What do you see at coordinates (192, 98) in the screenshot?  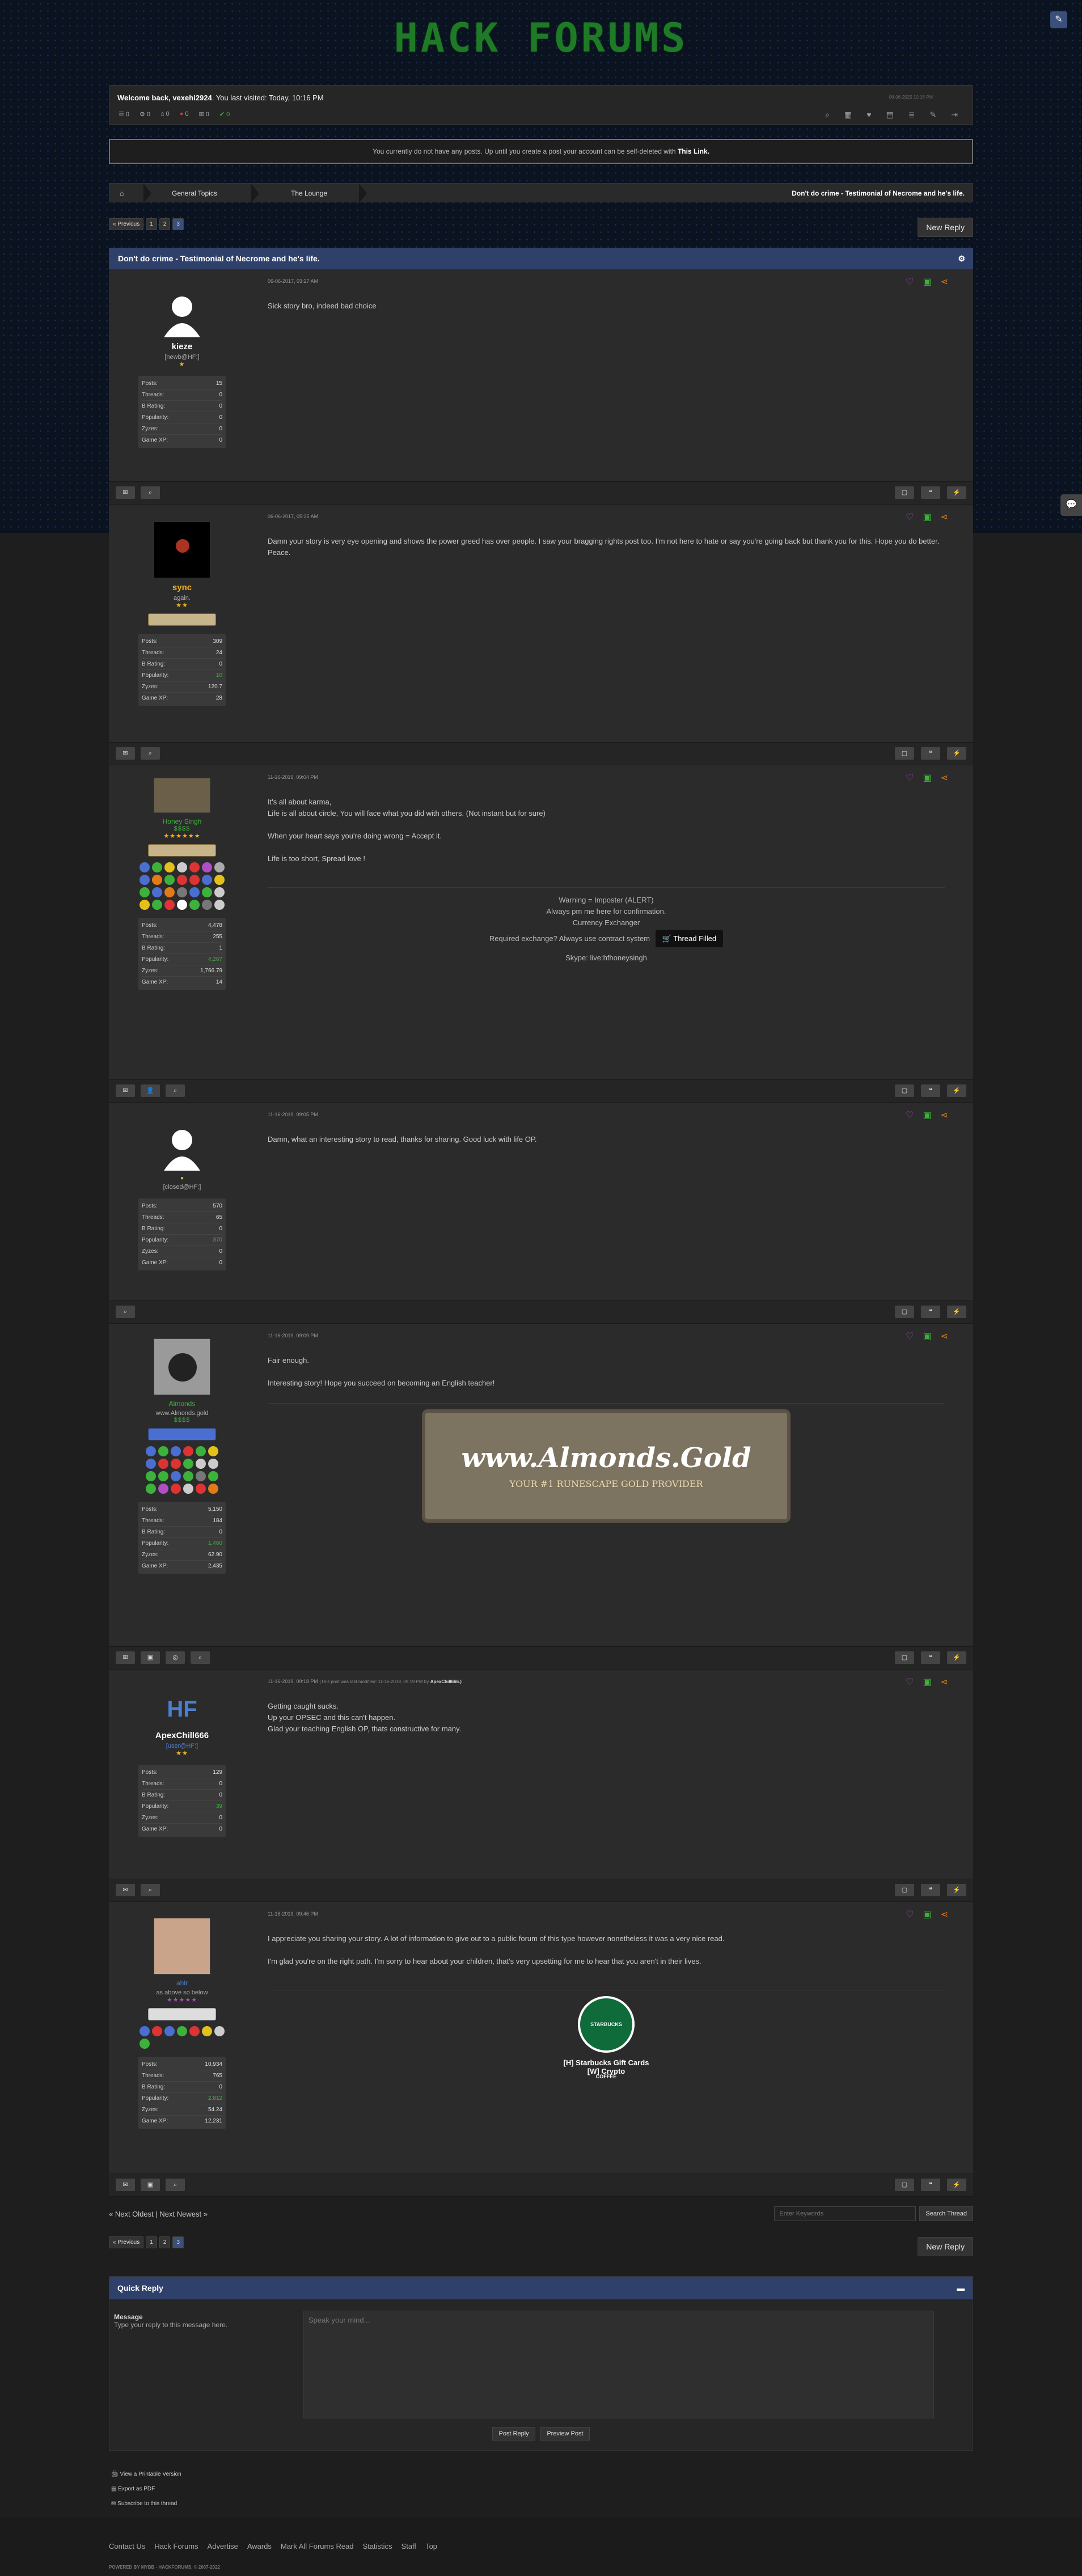 I see `username-link: vexehi2924` at bounding box center [192, 98].